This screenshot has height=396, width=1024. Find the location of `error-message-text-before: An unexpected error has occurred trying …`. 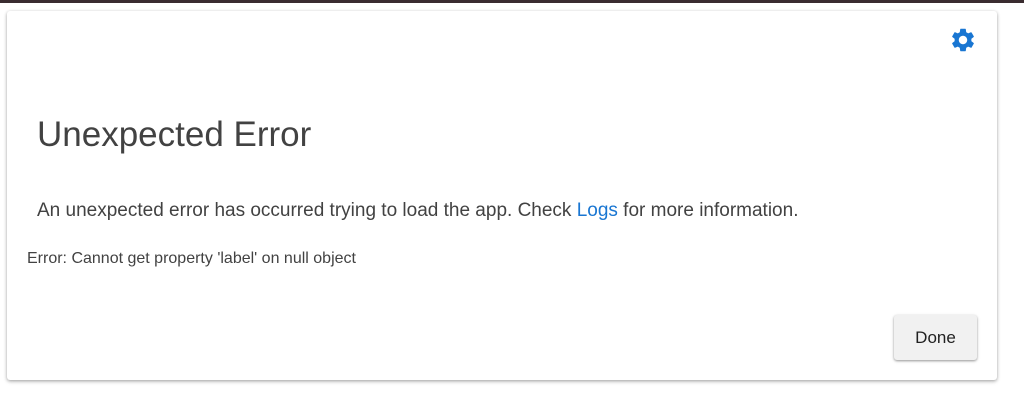

error-message-text-before: An unexpected error has occurred trying … is located at coordinates (307, 210).